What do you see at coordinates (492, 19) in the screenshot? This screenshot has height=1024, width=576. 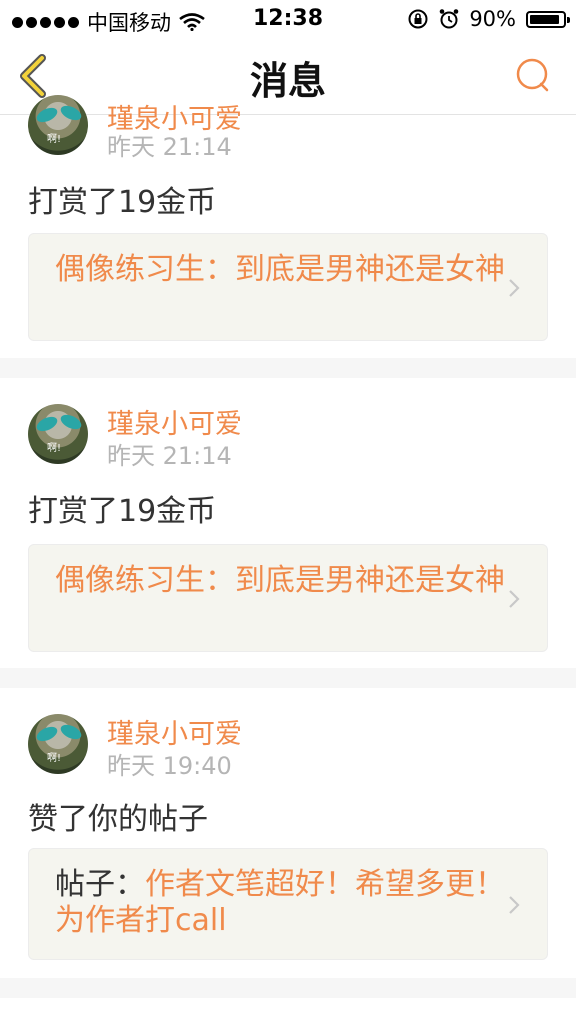 I see `battery-percent: 90%` at bounding box center [492, 19].